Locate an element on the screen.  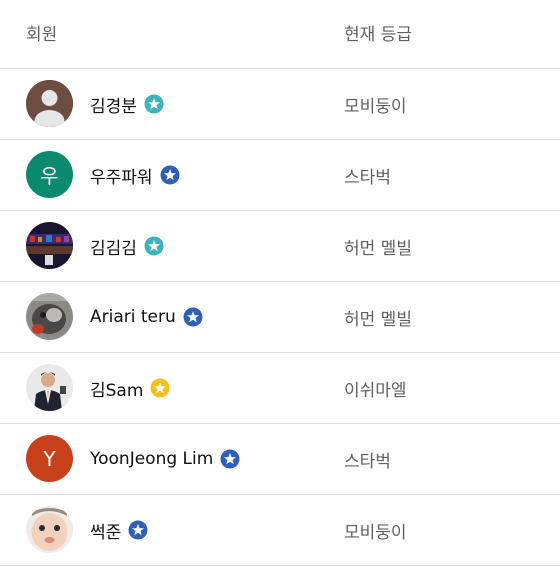
member-name: YoonJeong Lim is located at coordinates (151, 459).